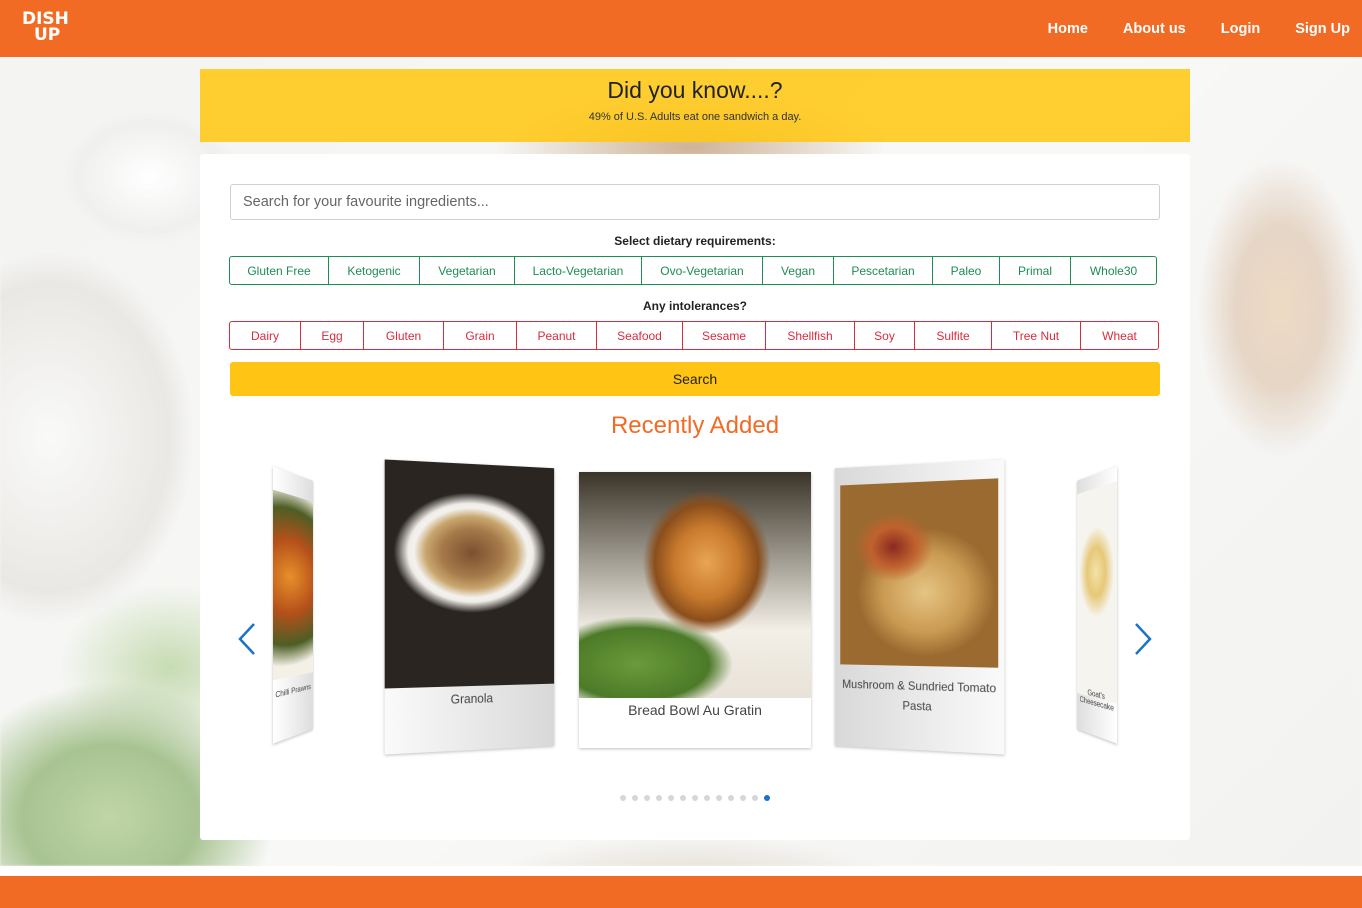  What do you see at coordinates (953, 335) in the screenshot?
I see `intolerance-chip-sulfite: Sulfite` at bounding box center [953, 335].